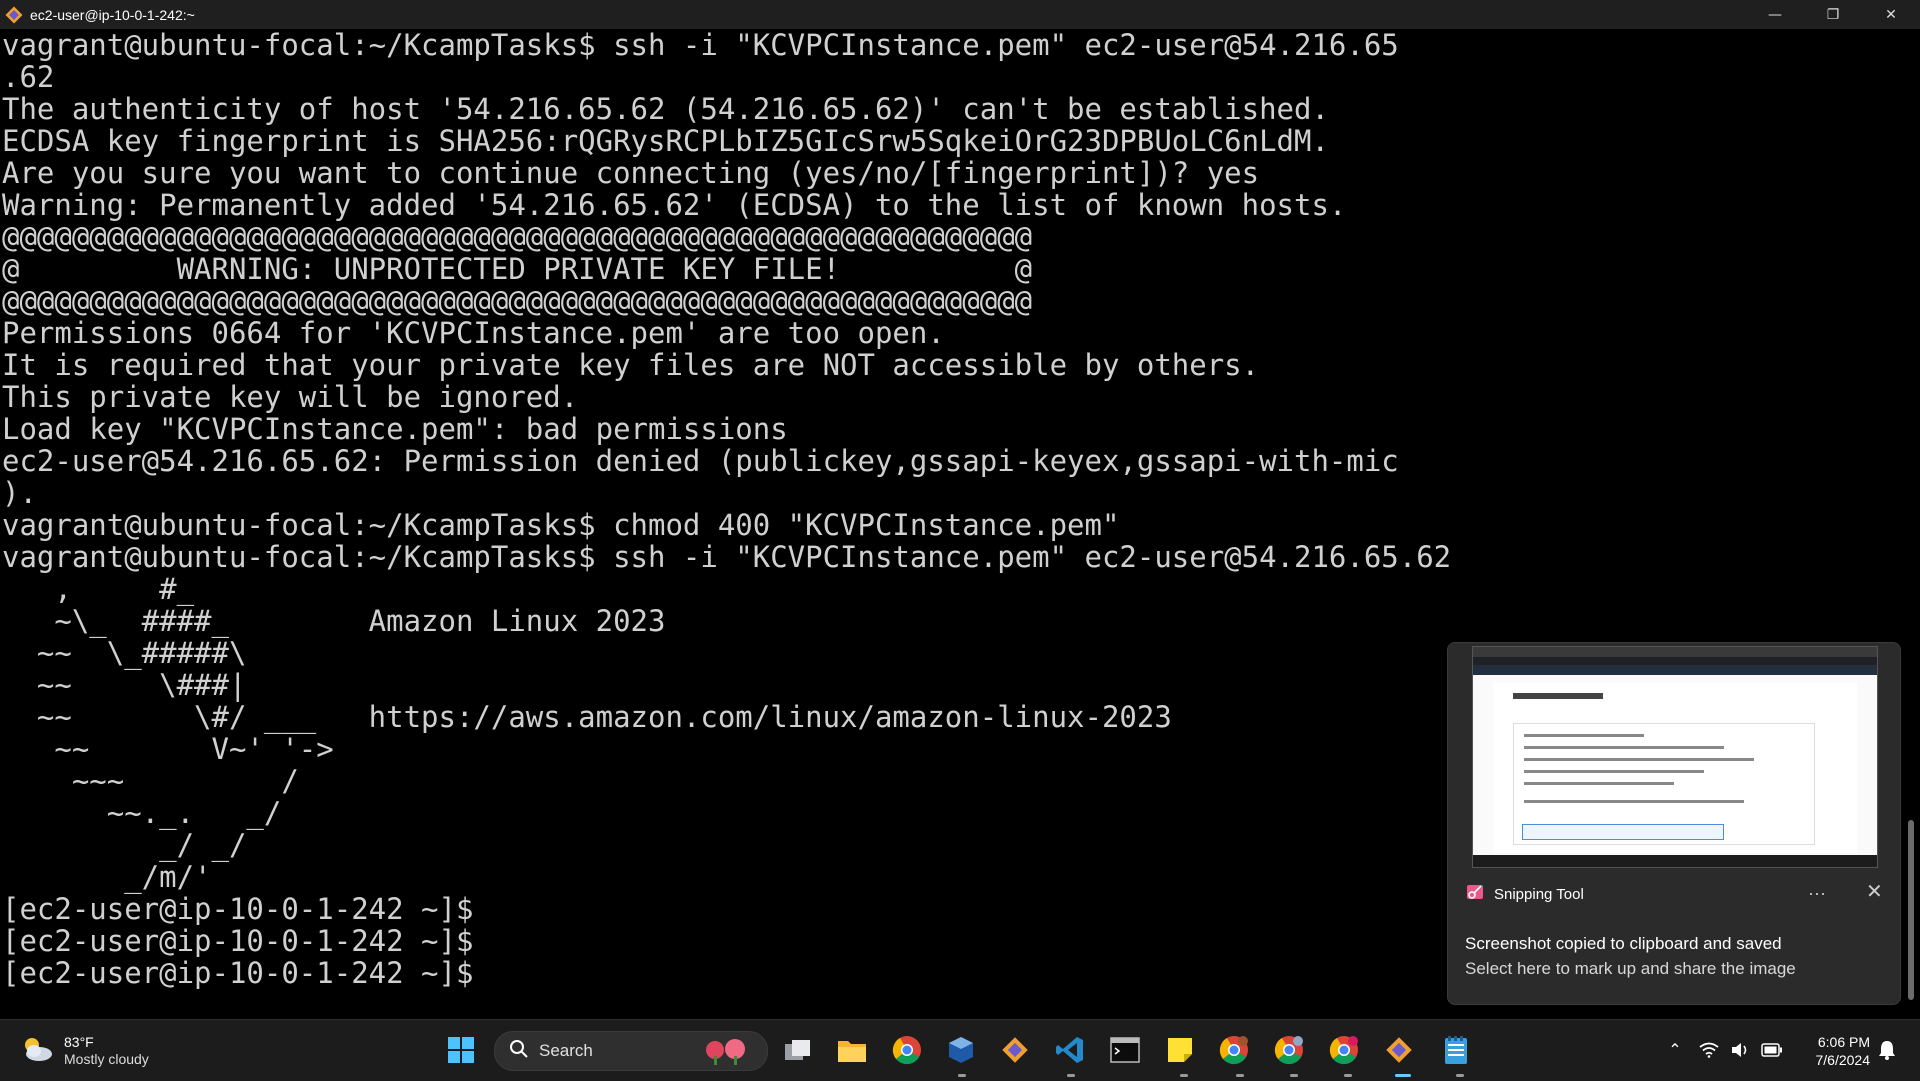 The image size is (1920, 1081). Describe the element at coordinates (519, 1051) in the screenshot. I see `search-icon` at that location.